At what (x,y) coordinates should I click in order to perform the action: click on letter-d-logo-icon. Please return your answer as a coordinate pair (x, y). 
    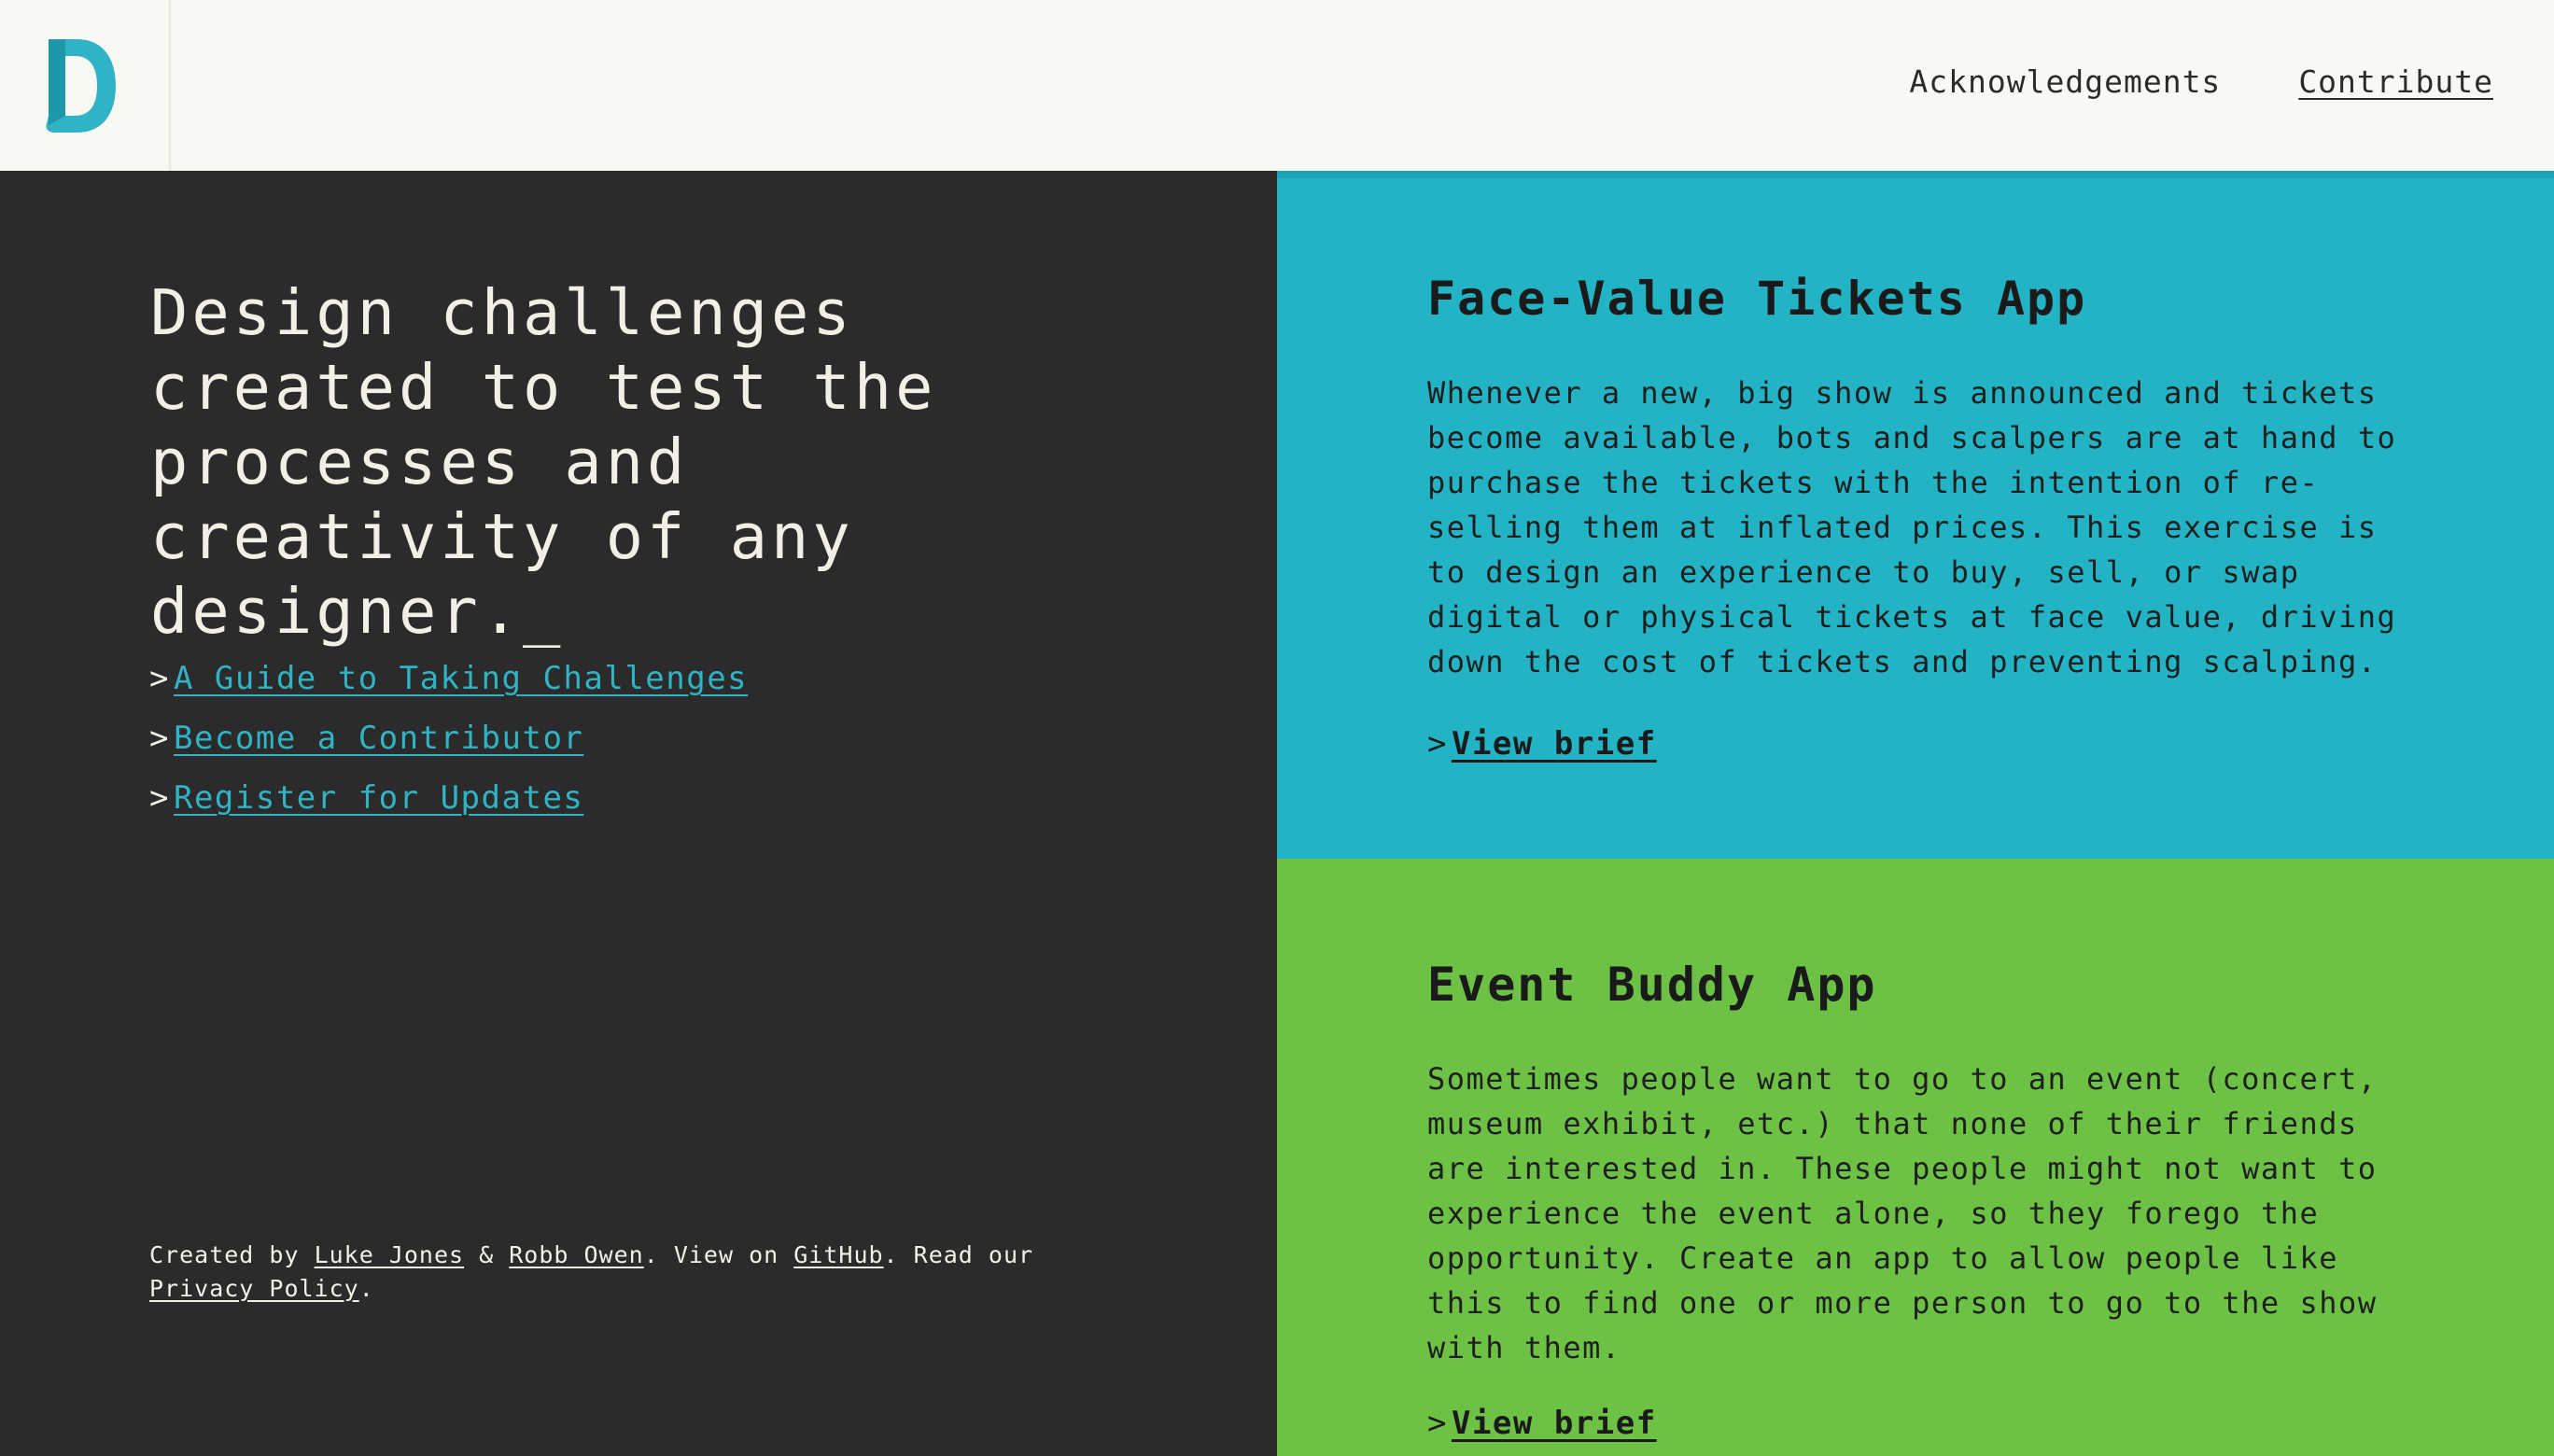
    Looking at the image, I should click on (81, 86).